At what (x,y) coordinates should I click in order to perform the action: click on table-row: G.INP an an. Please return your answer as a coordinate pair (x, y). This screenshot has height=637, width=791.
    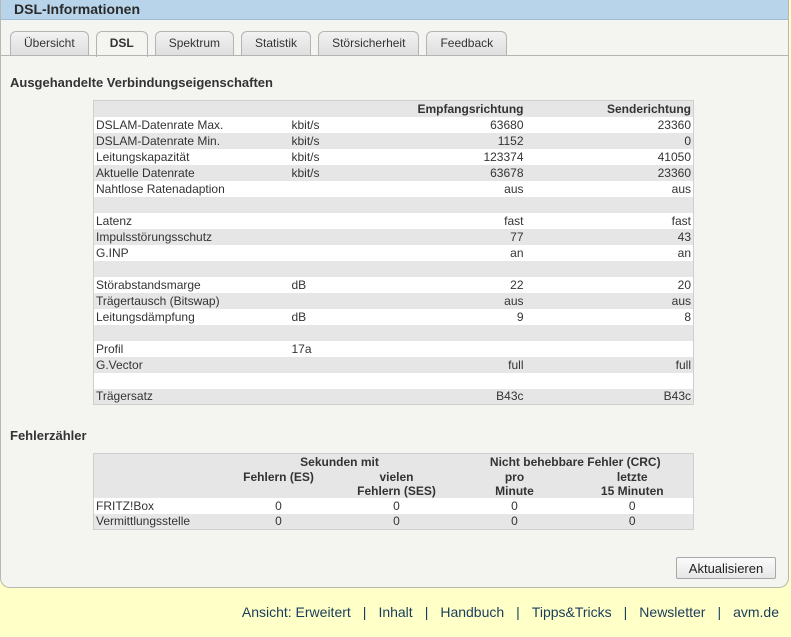
    Looking at the image, I should click on (393, 252).